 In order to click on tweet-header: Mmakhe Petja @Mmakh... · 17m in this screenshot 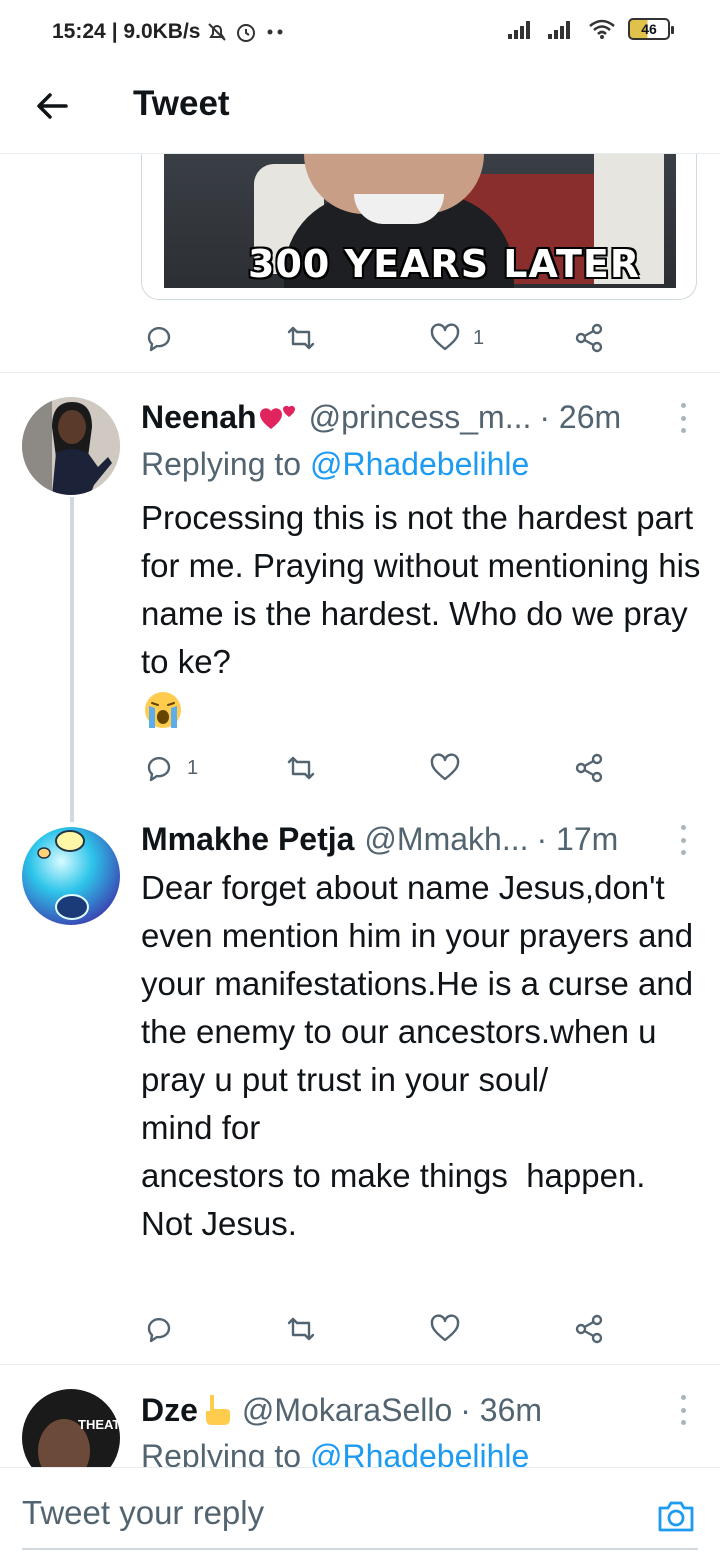, I will do `click(379, 839)`.